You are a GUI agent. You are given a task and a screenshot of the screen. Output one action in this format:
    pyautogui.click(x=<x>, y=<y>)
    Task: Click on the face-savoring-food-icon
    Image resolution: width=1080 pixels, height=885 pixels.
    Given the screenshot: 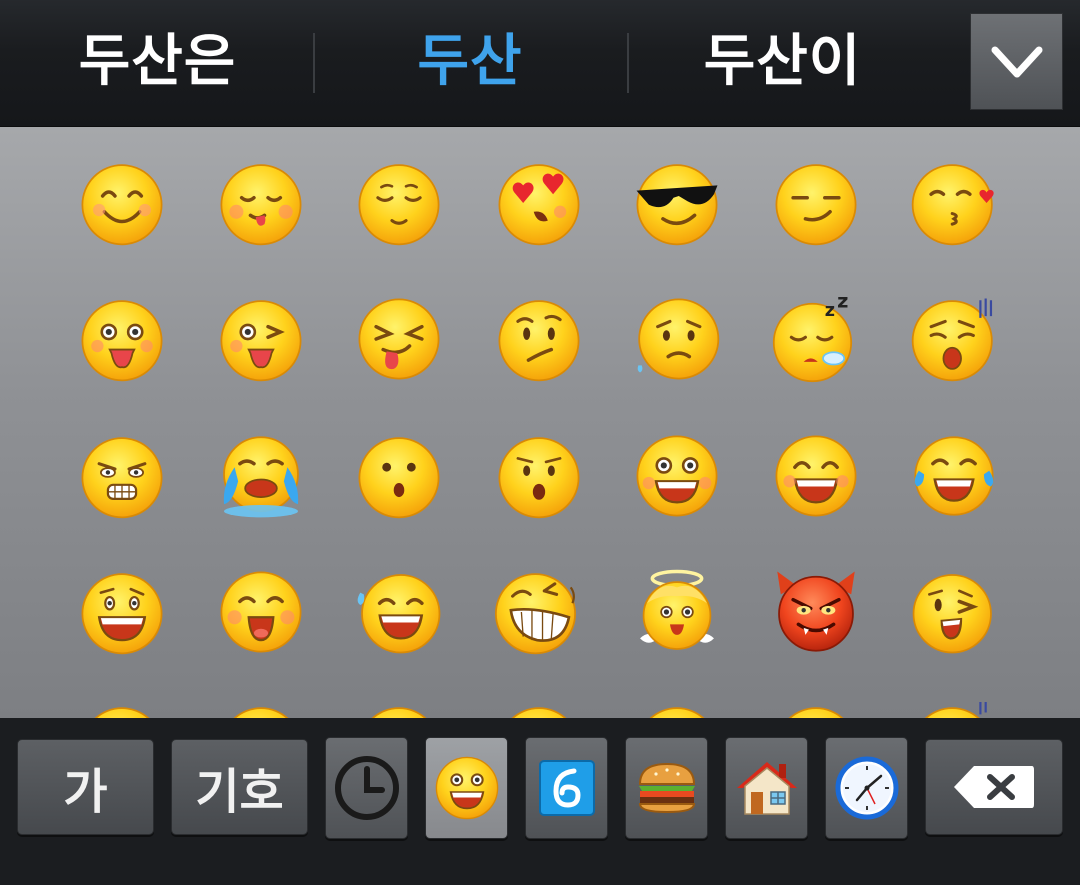 What is the action you would take?
    pyautogui.click(x=261, y=203)
    